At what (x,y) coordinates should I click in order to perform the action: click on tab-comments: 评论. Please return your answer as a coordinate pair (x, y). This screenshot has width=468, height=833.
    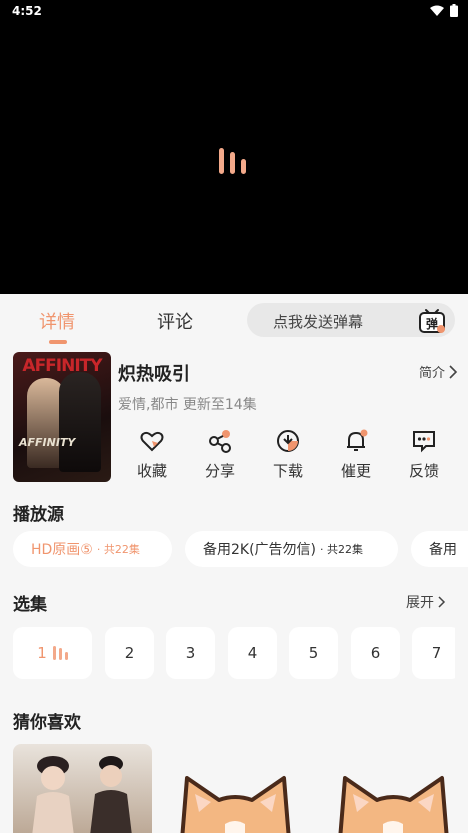
    Looking at the image, I should click on (175, 321).